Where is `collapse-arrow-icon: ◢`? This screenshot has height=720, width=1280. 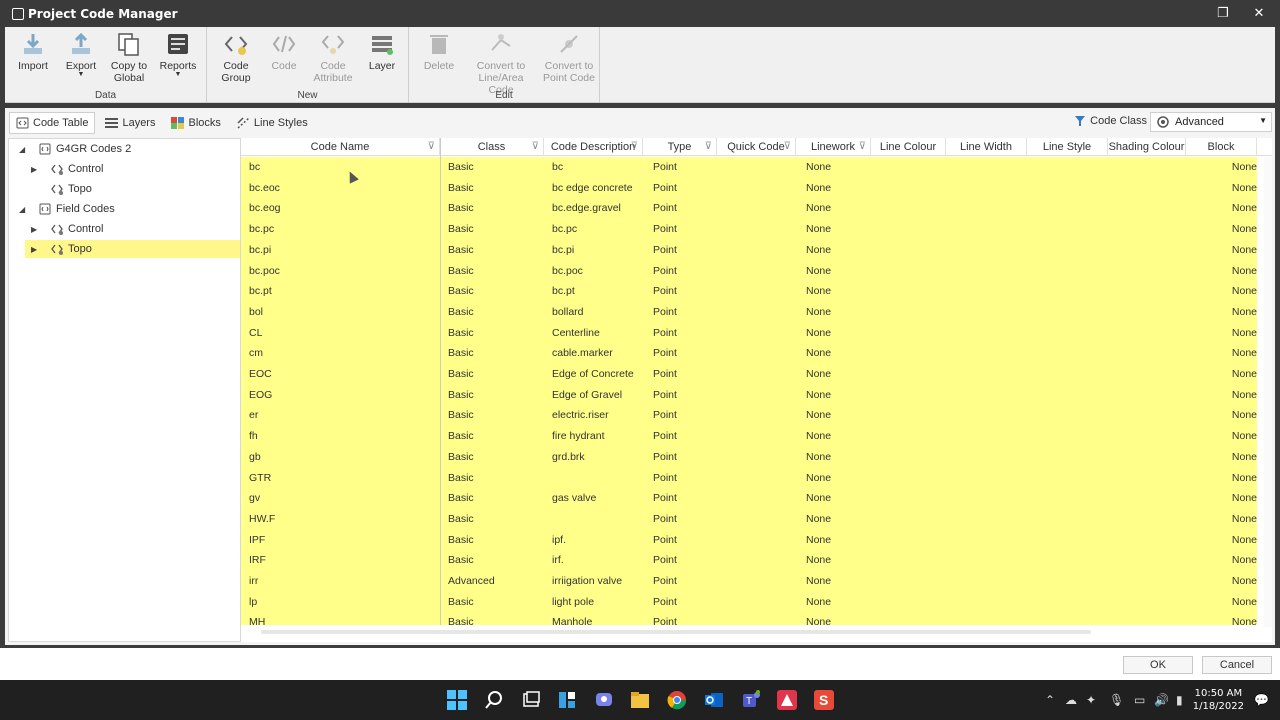
collapse-arrow-icon: ◢ is located at coordinates (22, 149).